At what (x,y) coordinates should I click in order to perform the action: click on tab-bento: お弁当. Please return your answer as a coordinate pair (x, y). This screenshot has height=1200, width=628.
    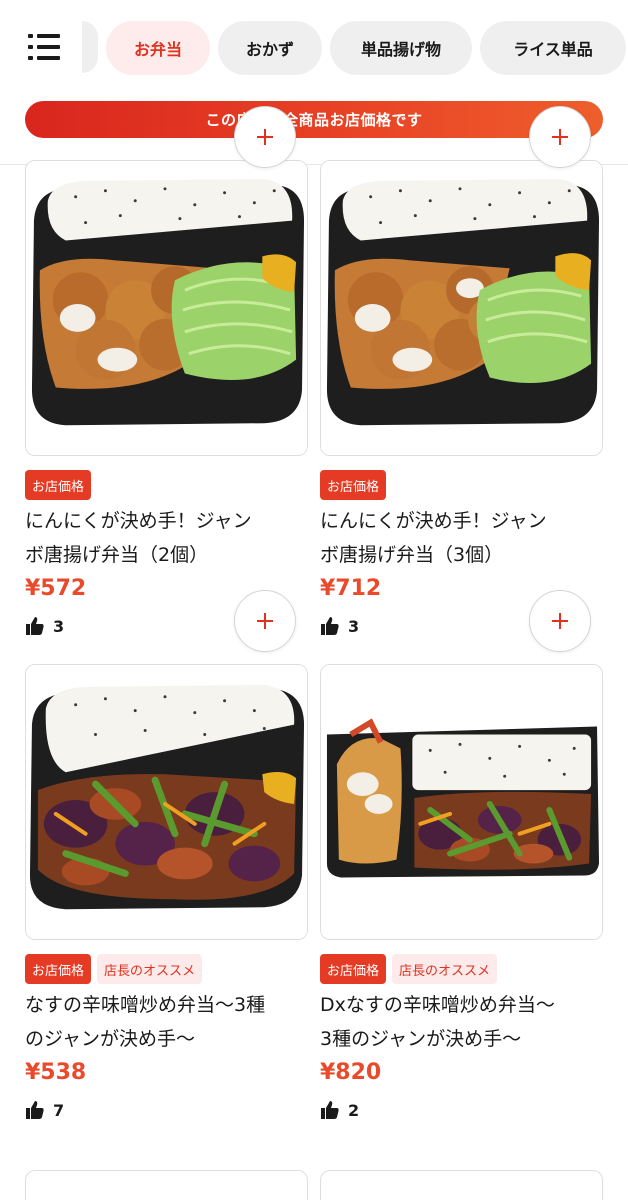
    Looking at the image, I should click on (158, 48).